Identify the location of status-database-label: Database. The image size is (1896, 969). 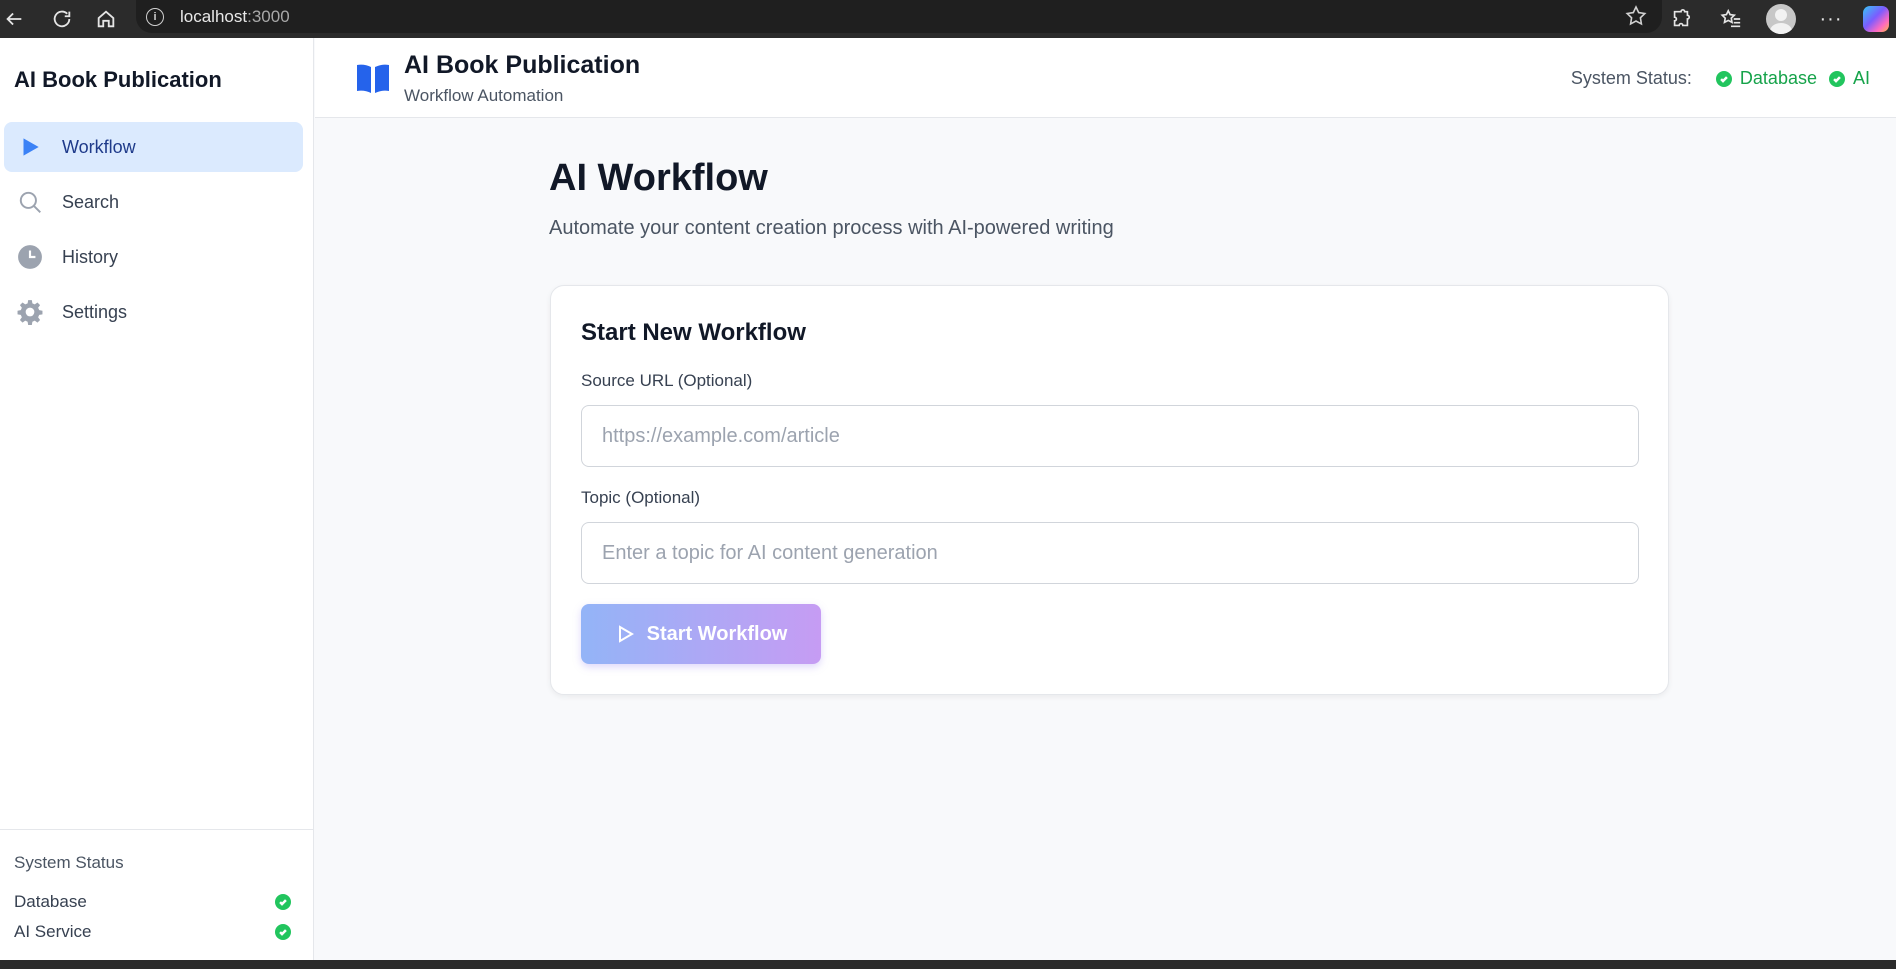
(1778, 78).